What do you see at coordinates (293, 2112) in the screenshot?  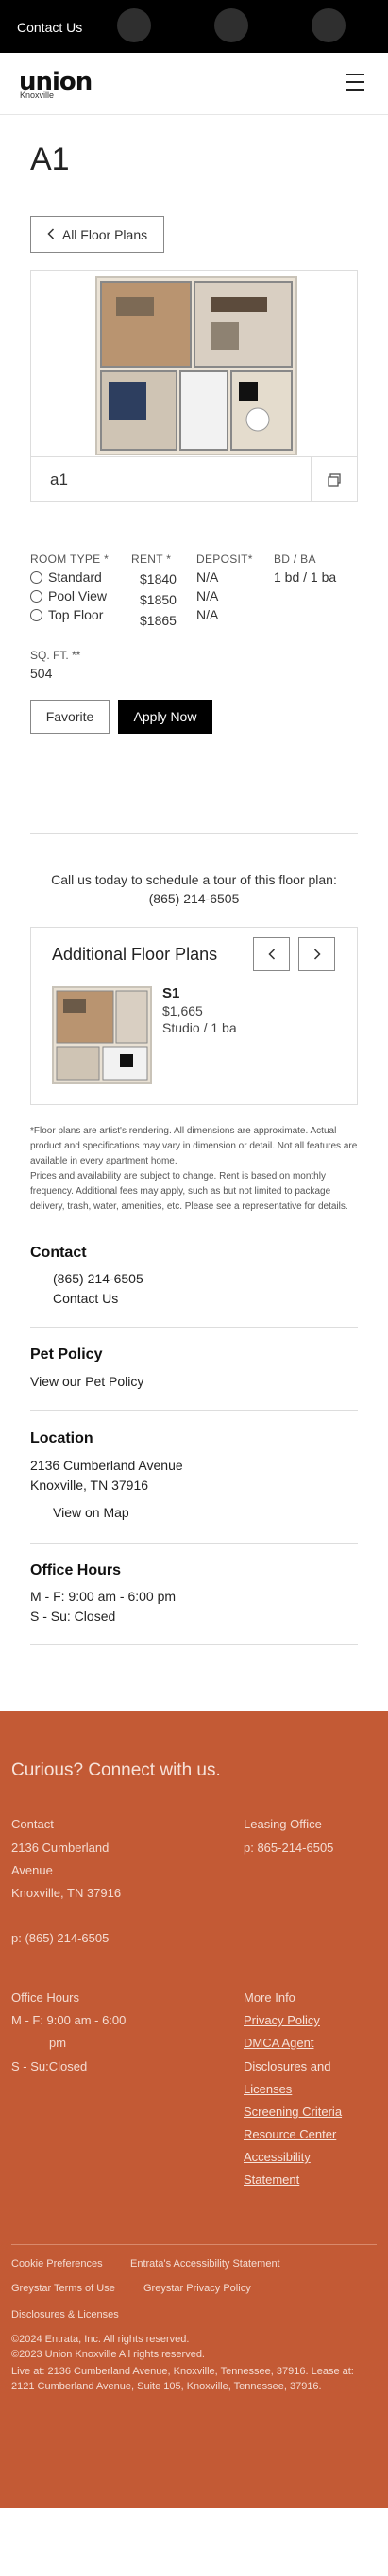 I see `screening-criteria-link: Screening Criteria` at bounding box center [293, 2112].